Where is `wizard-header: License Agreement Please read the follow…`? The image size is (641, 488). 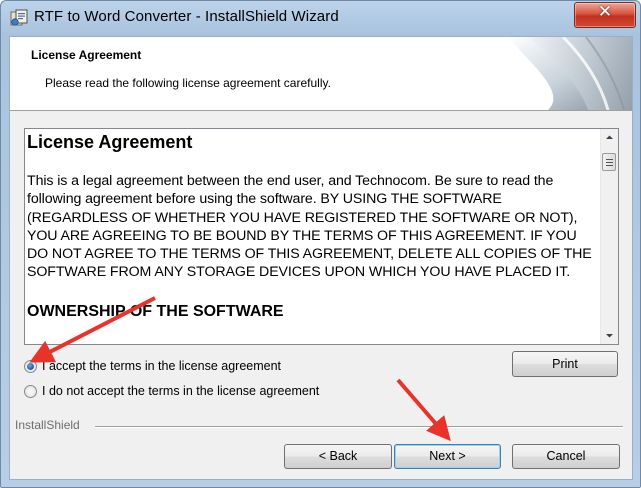
wizard-header: License Agreement Please read the follow… is located at coordinates (321, 74).